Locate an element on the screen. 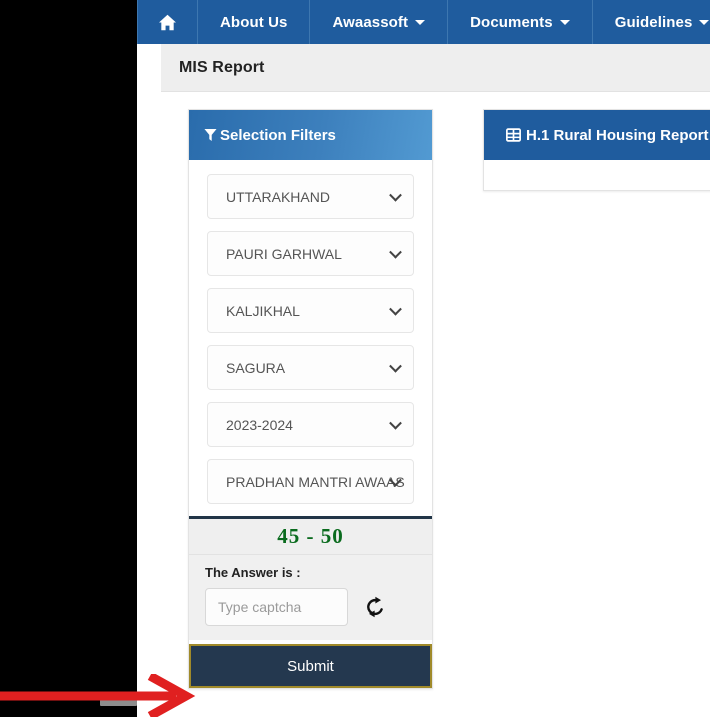 The height and width of the screenshot is (717, 710). table-grid-icon is located at coordinates (513, 135).